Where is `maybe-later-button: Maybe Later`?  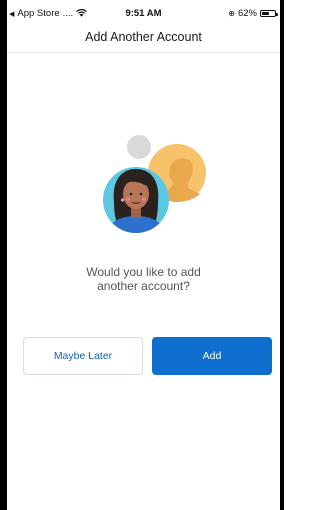
maybe-later-button: Maybe Later is located at coordinates (83, 356).